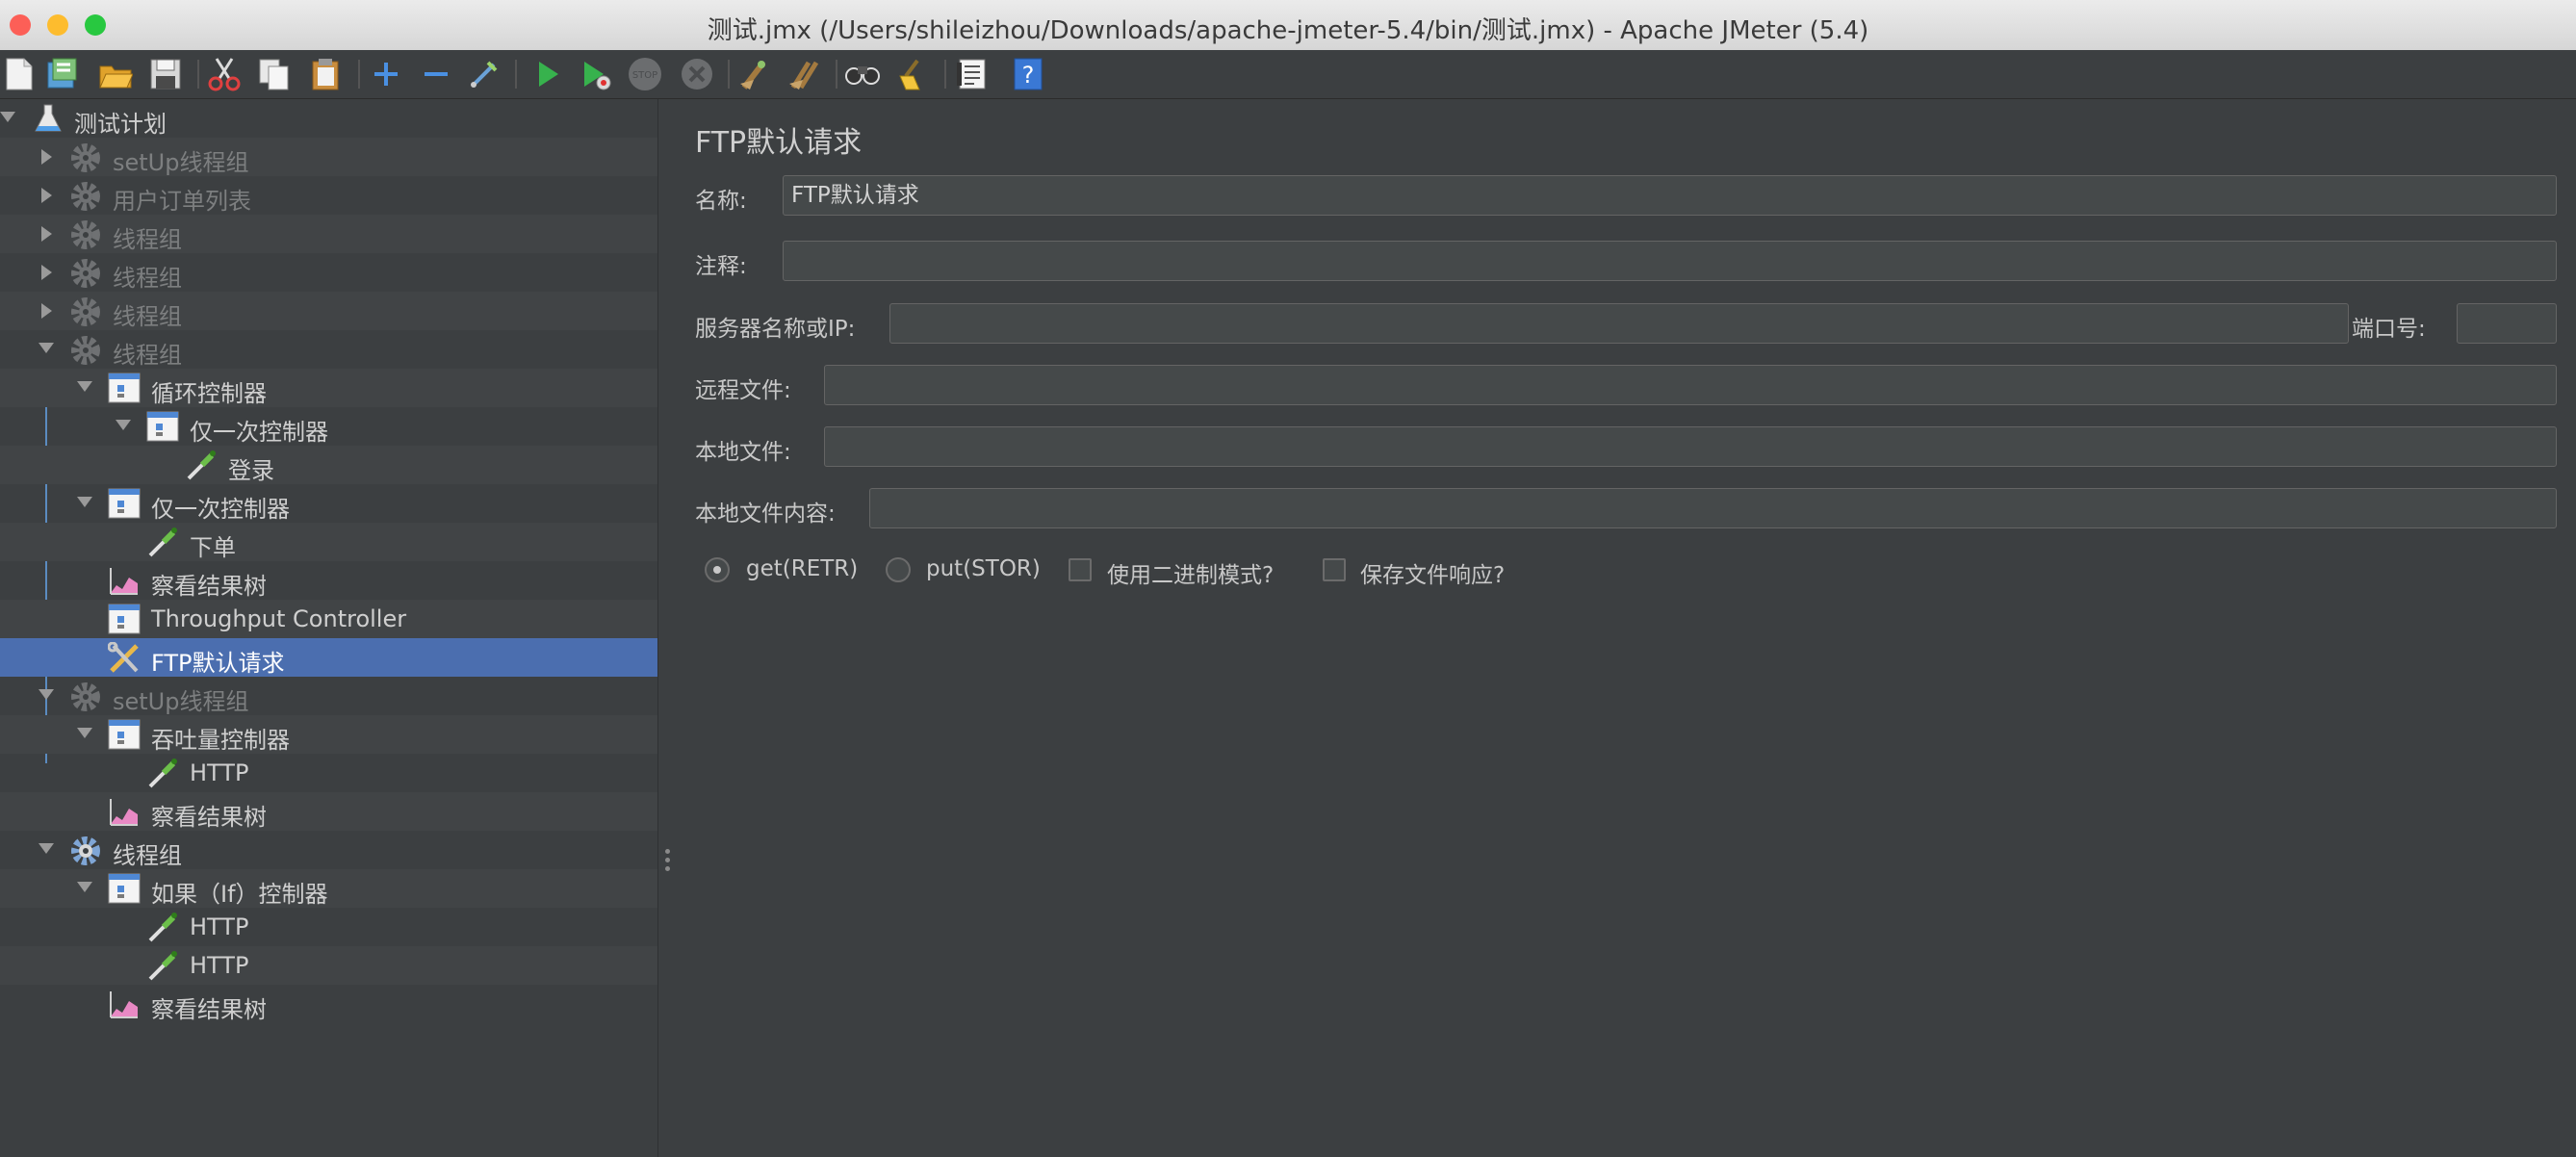  I want to click on open-icon, so click(116, 74).